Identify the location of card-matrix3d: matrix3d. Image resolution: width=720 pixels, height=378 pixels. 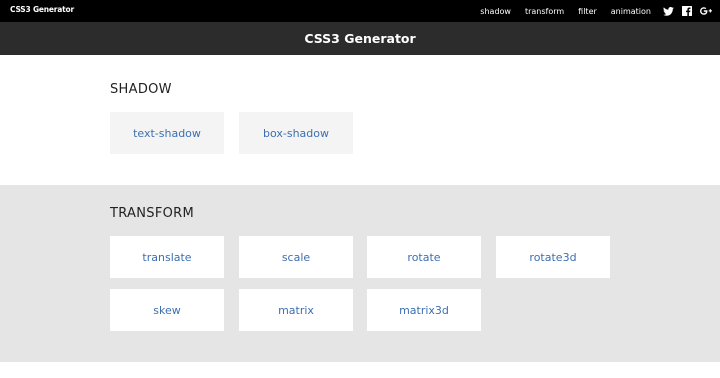
(424, 310).